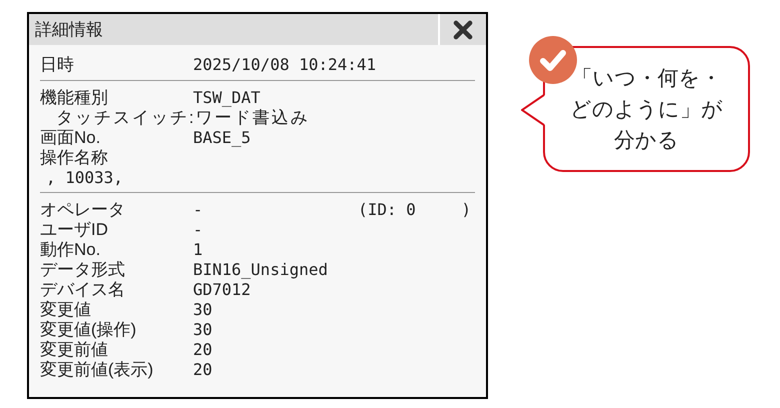 This screenshot has height=408, width=780. What do you see at coordinates (198, 250) in the screenshot?
I see `field-value: 1` at bounding box center [198, 250].